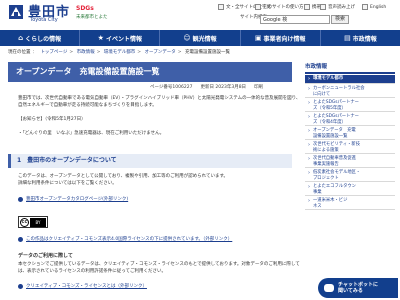 This screenshot has width=400, height=300. Describe the element at coordinates (281, 38) in the screenshot. I see `nav-item-business: ▣ 事業者向け情報` at that location.